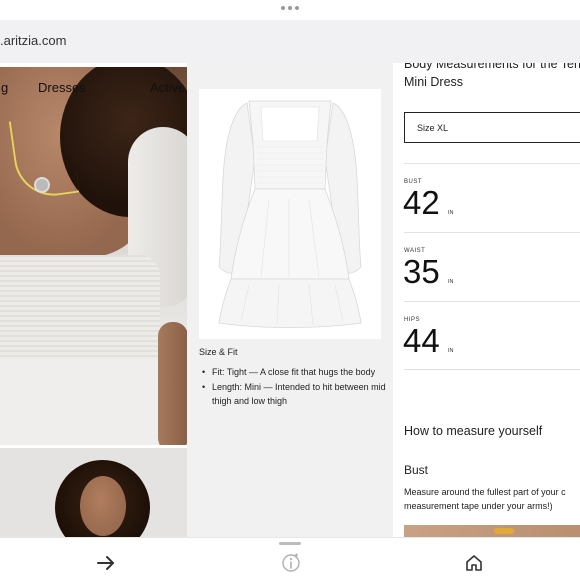  I want to click on nav-item-dresses: Dresses, so click(62, 87).